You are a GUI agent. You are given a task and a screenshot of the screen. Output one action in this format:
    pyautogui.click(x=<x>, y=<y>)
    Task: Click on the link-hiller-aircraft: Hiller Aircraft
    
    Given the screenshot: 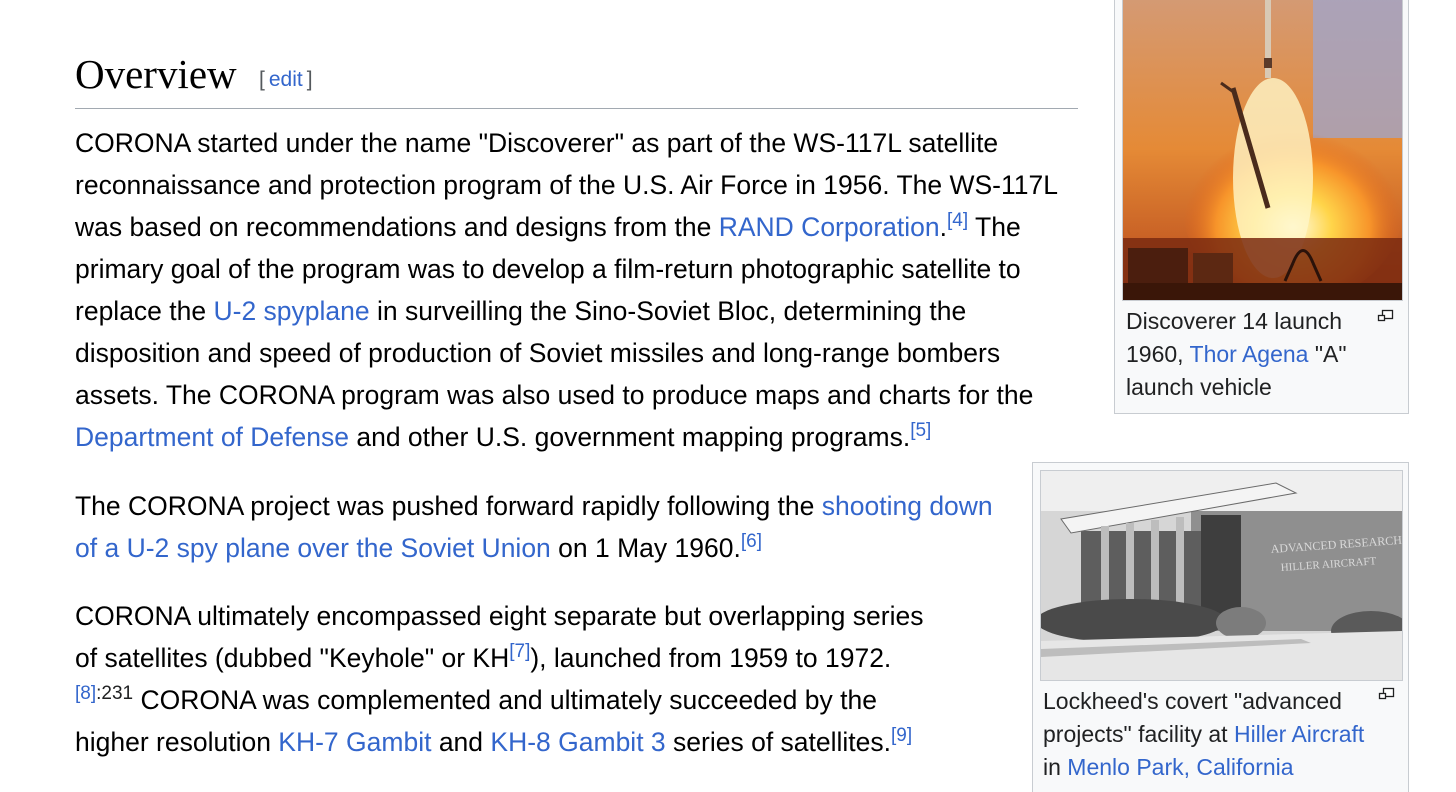 What is the action you would take?
    pyautogui.click(x=1299, y=734)
    